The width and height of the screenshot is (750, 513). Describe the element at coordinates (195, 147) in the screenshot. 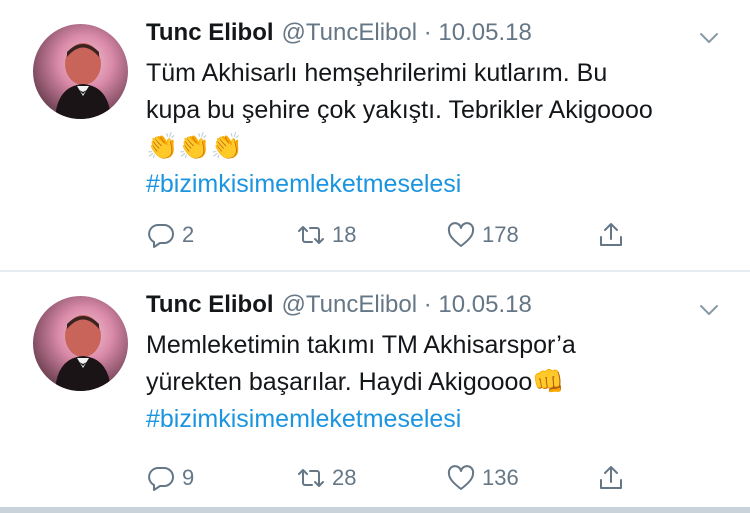

I see `clapping-hands-emoji: 👏👏👏` at that location.